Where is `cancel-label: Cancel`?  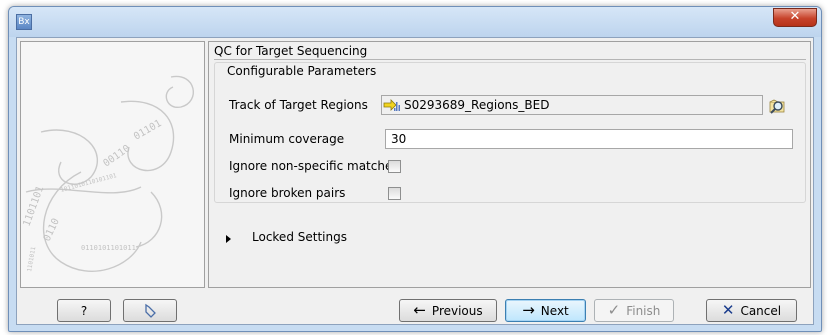 cancel-label: Cancel is located at coordinates (761, 310).